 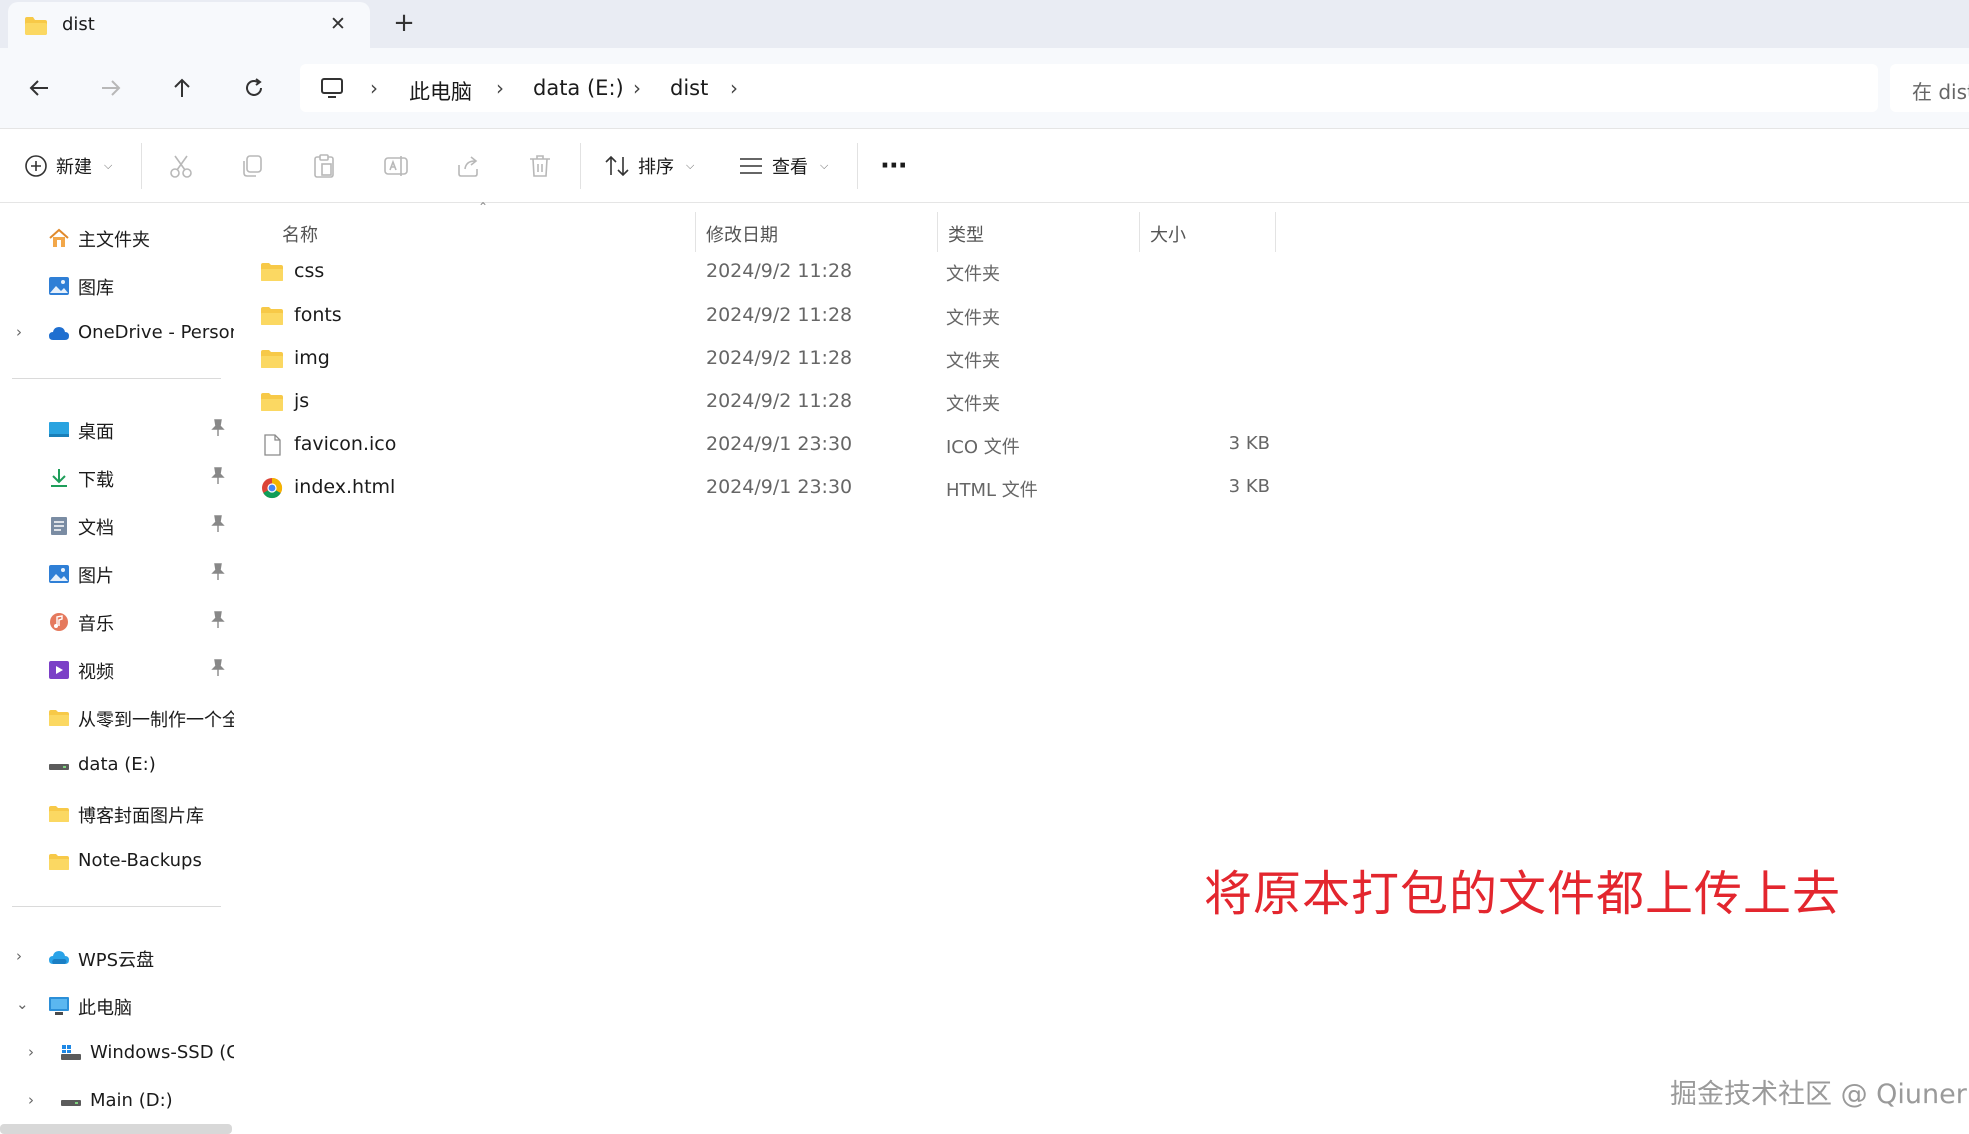 I want to click on file-type: 文件夹, so click(x=973, y=404).